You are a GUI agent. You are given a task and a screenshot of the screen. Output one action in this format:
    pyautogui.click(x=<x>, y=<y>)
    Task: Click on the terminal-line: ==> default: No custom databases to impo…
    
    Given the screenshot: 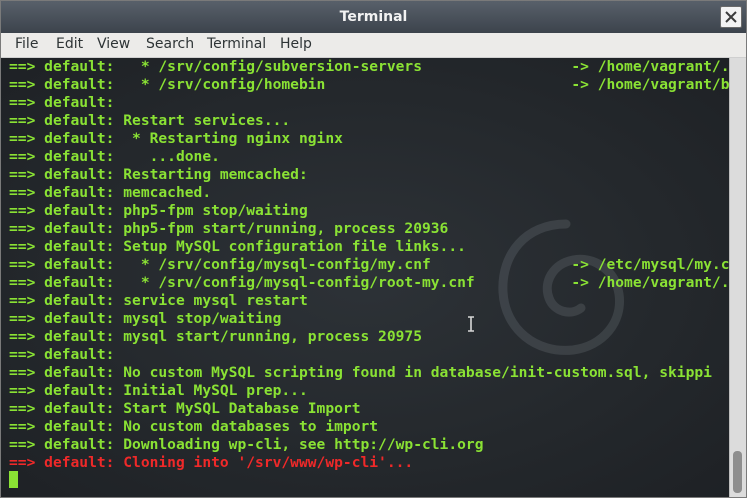 What is the action you would take?
    pyautogui.click(x=369, y=427)
    